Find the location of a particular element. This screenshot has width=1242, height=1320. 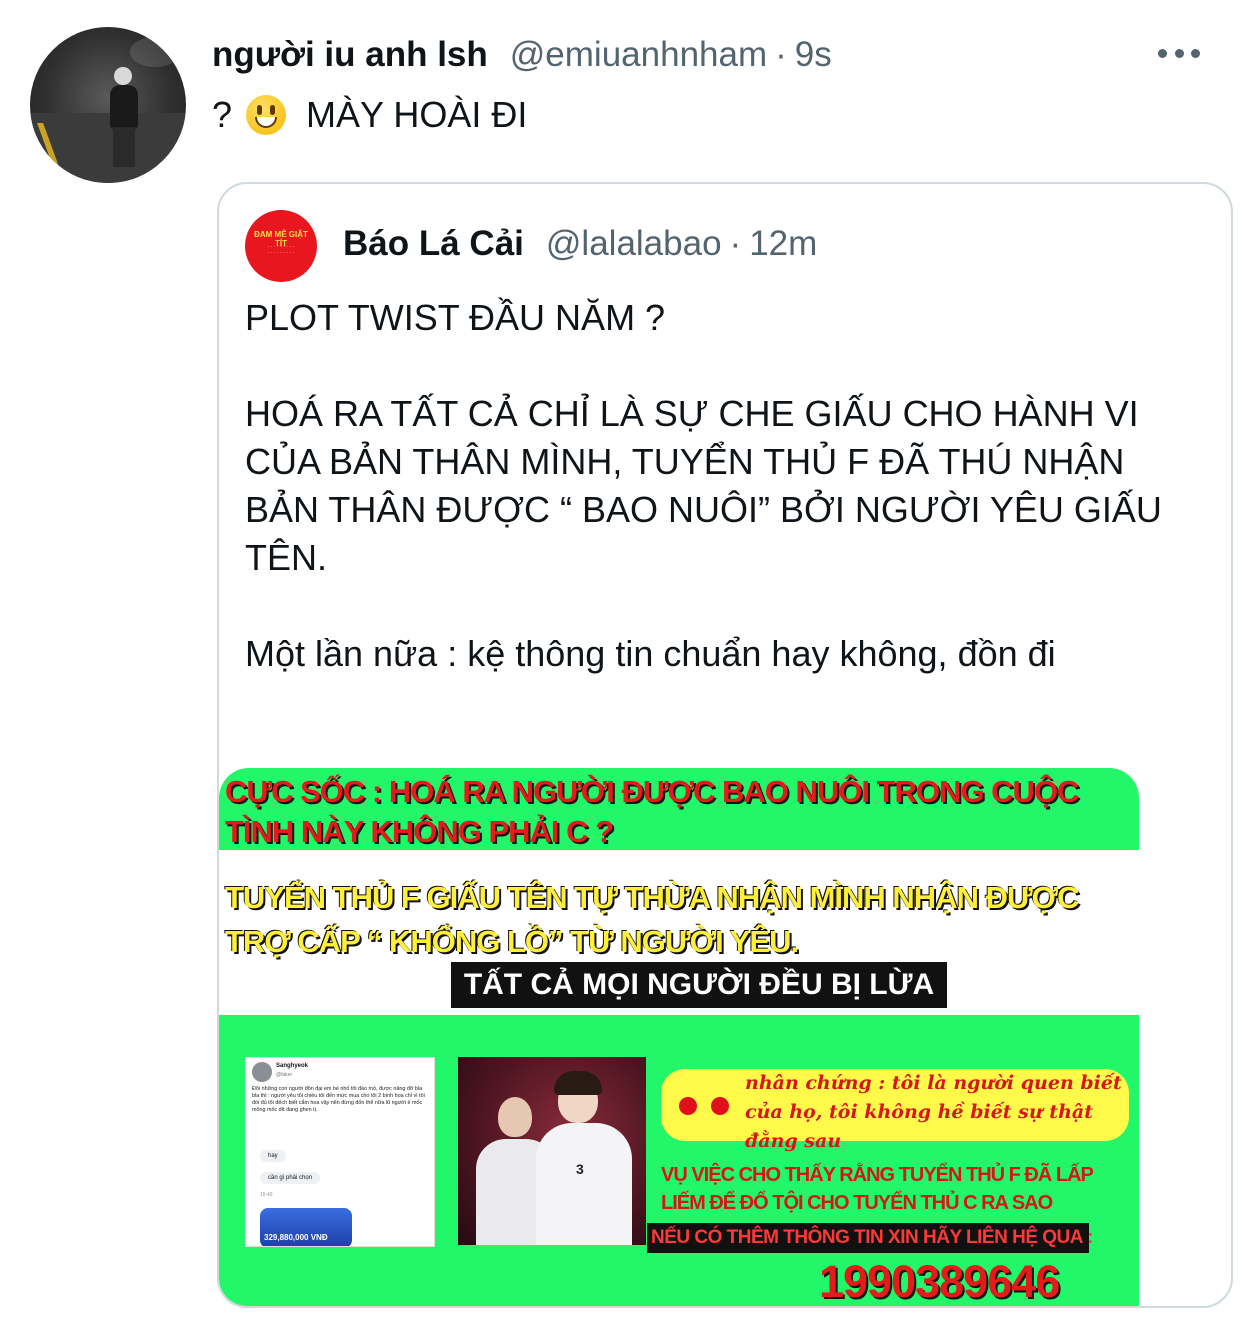

screenshot-user: Sanghyeok is located at coordinates (292, 1066).